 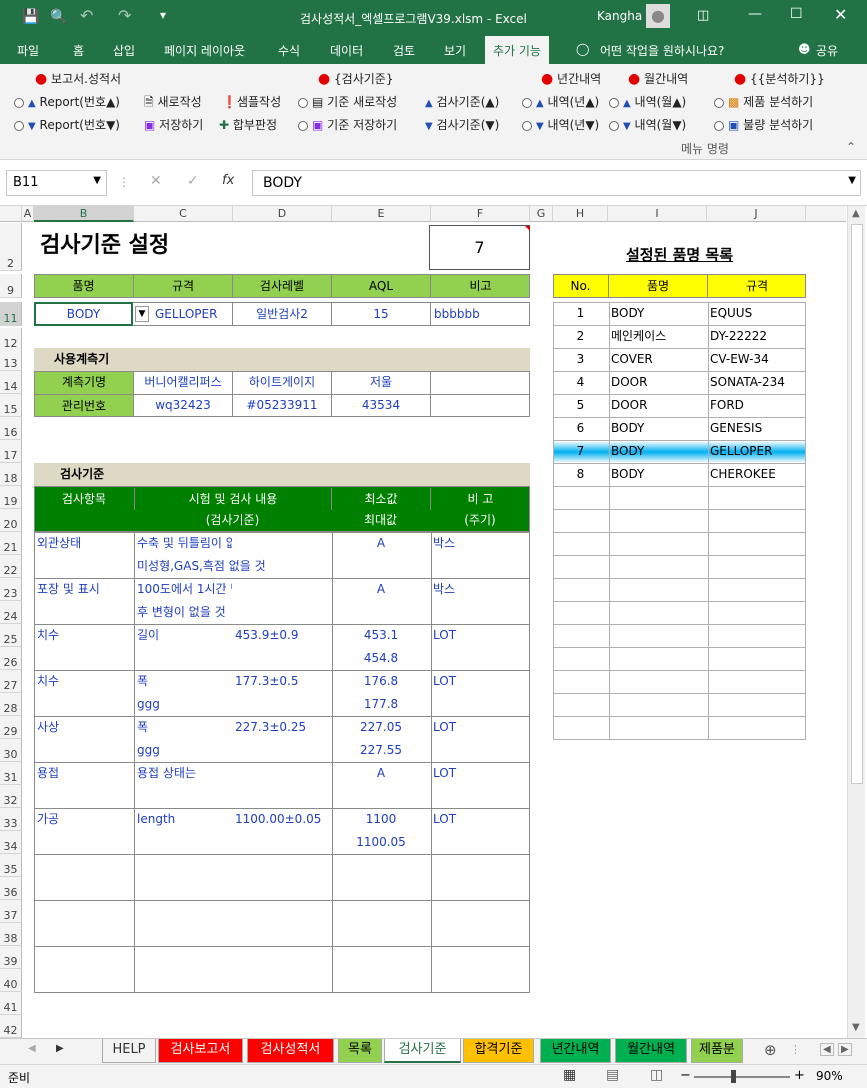 I want to click on row-header: 36, so click(x=11, y=888).